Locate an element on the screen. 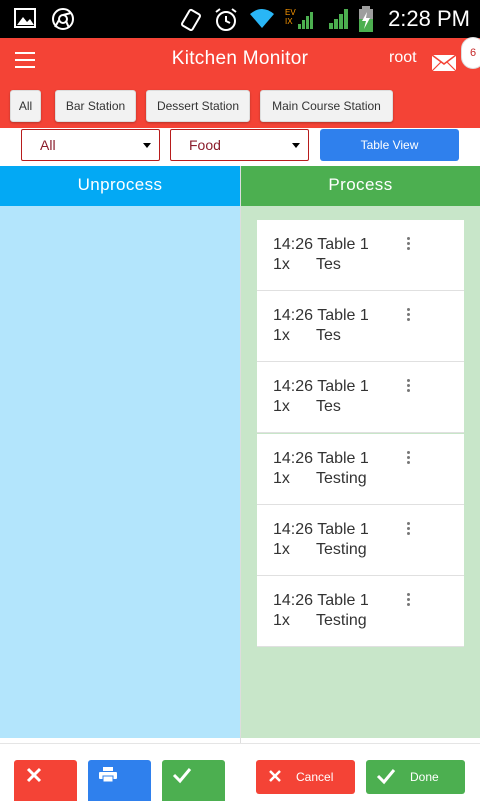 Image resolution: width=480 pixels, height=801 pixels. station-bar-button: Bar Station is located at coordinates (95, 106).